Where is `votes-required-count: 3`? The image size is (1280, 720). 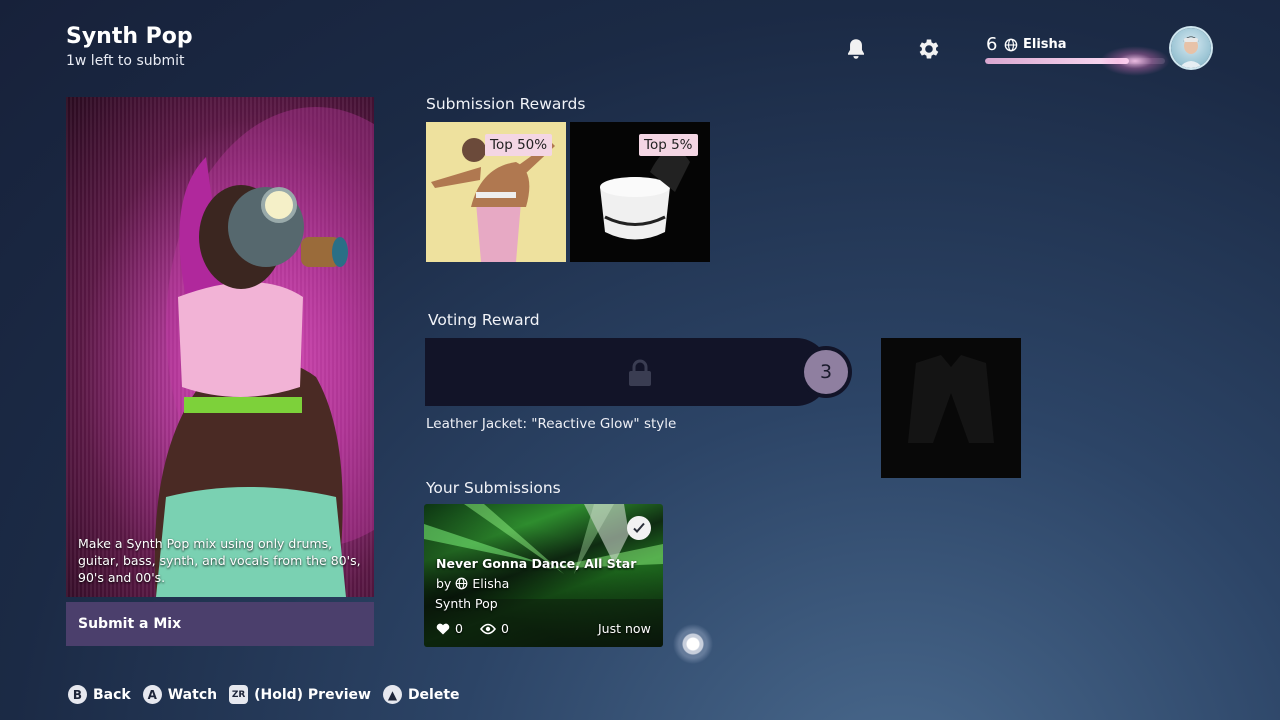 votes-required-count: 3 is located at coordinates (826, 372).